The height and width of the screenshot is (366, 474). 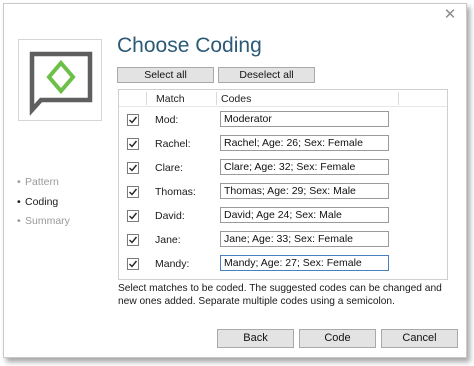 I want to click on page-title: Choose Coding, so click(x=189, y=45).